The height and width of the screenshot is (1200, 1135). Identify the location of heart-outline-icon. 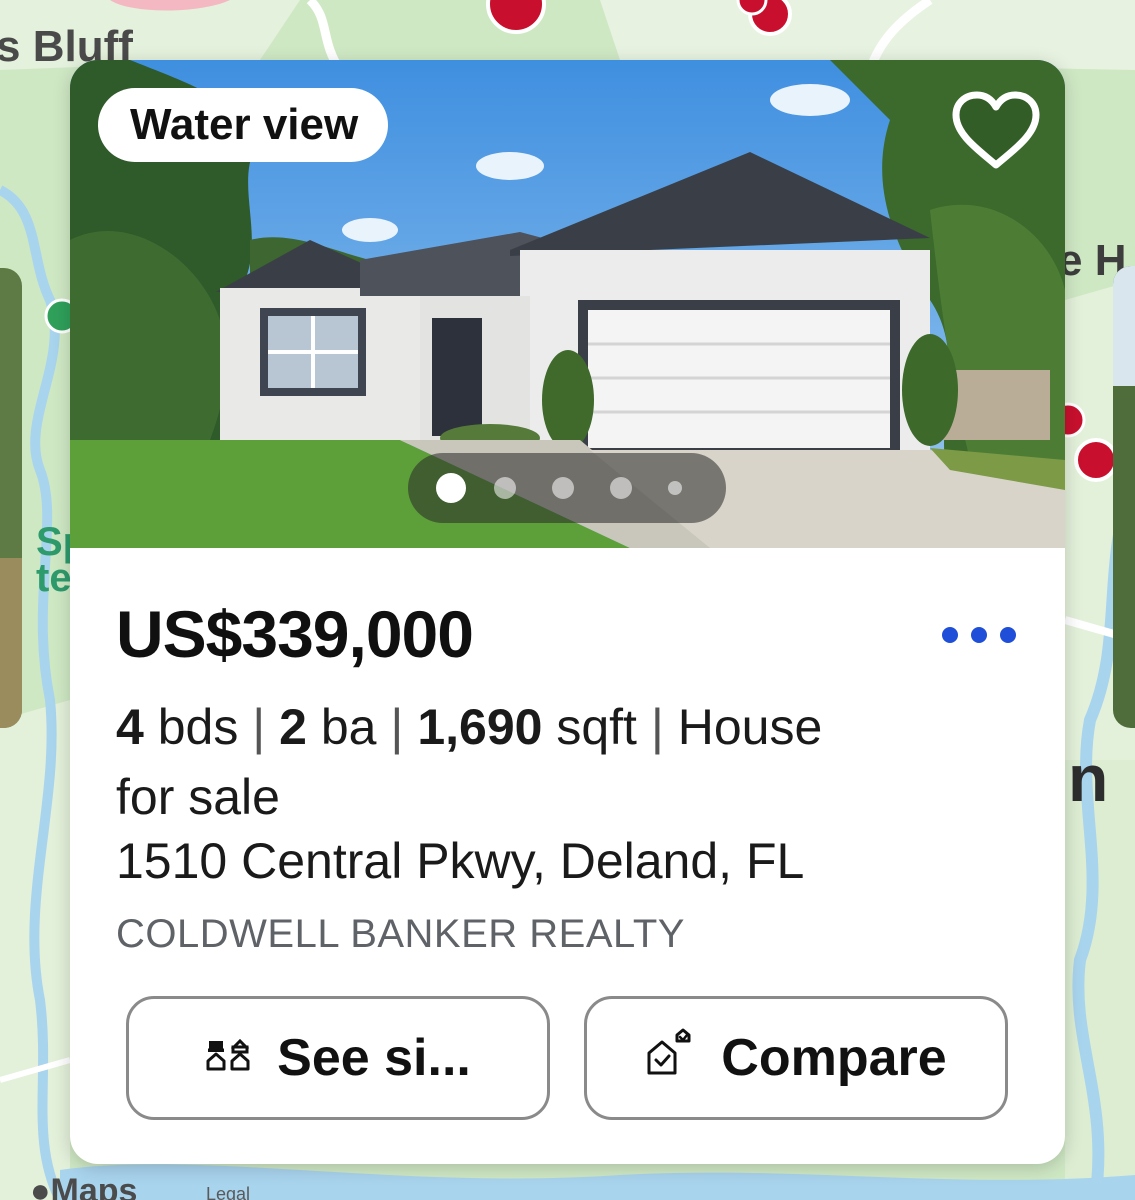
(996, 130).